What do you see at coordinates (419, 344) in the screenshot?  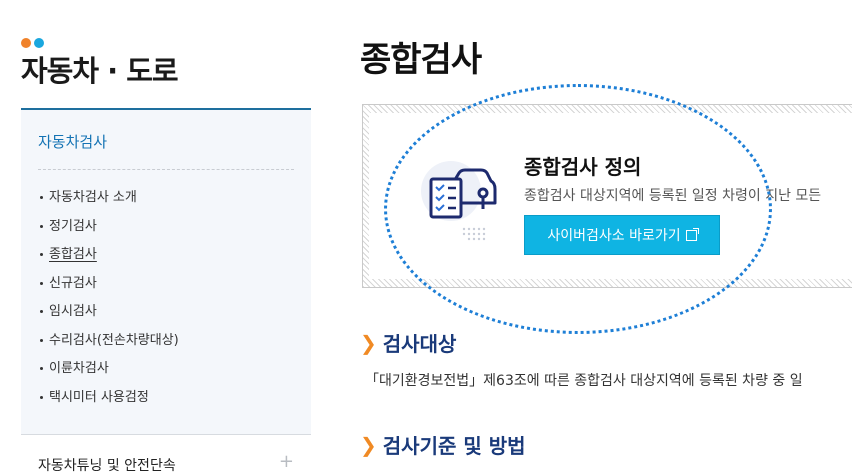 I see `section-heading-label: 검사대상` at bounding box center [419, 344].